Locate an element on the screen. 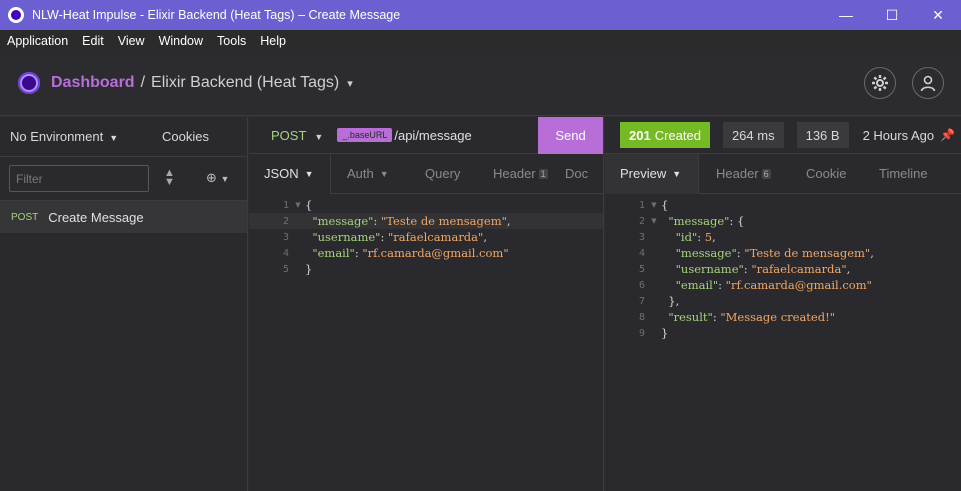  code-line: 2 "message": "Teste de mensagem", is located at coordinates (426, 221).